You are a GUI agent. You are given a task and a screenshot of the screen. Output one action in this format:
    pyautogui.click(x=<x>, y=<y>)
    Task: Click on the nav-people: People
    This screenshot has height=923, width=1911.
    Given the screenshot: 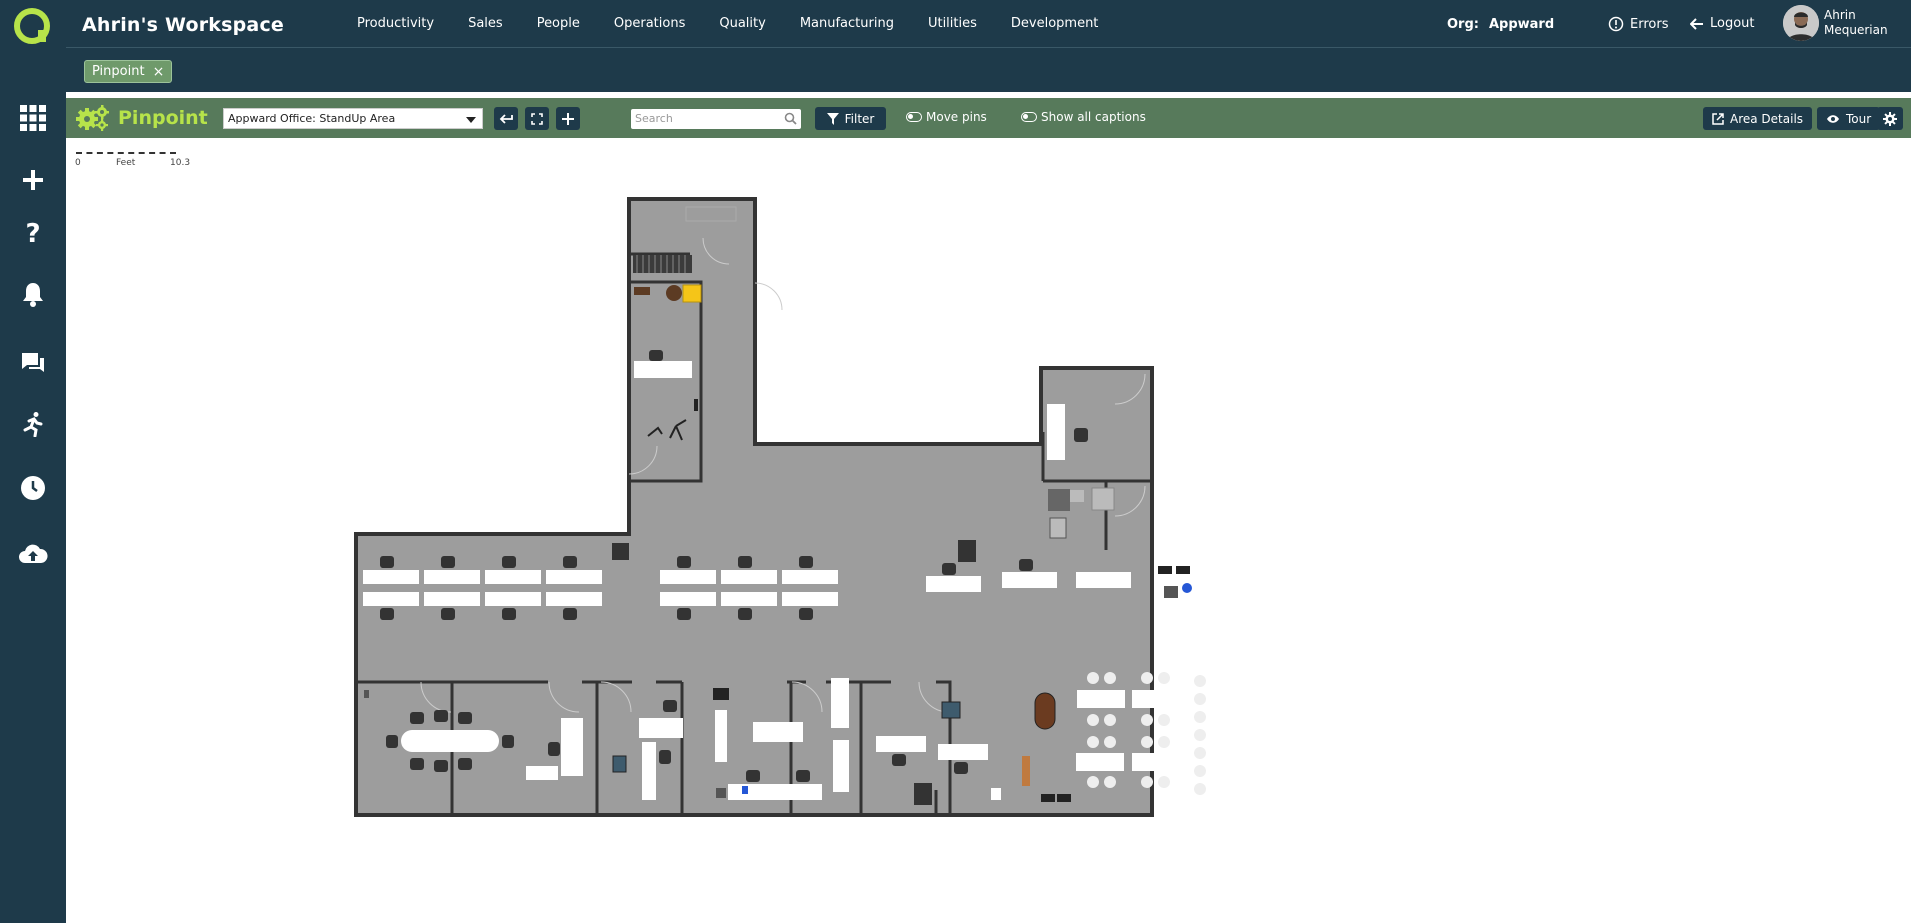 What is the action you would take?
    pyautogui.click(x=558, y=23)
    